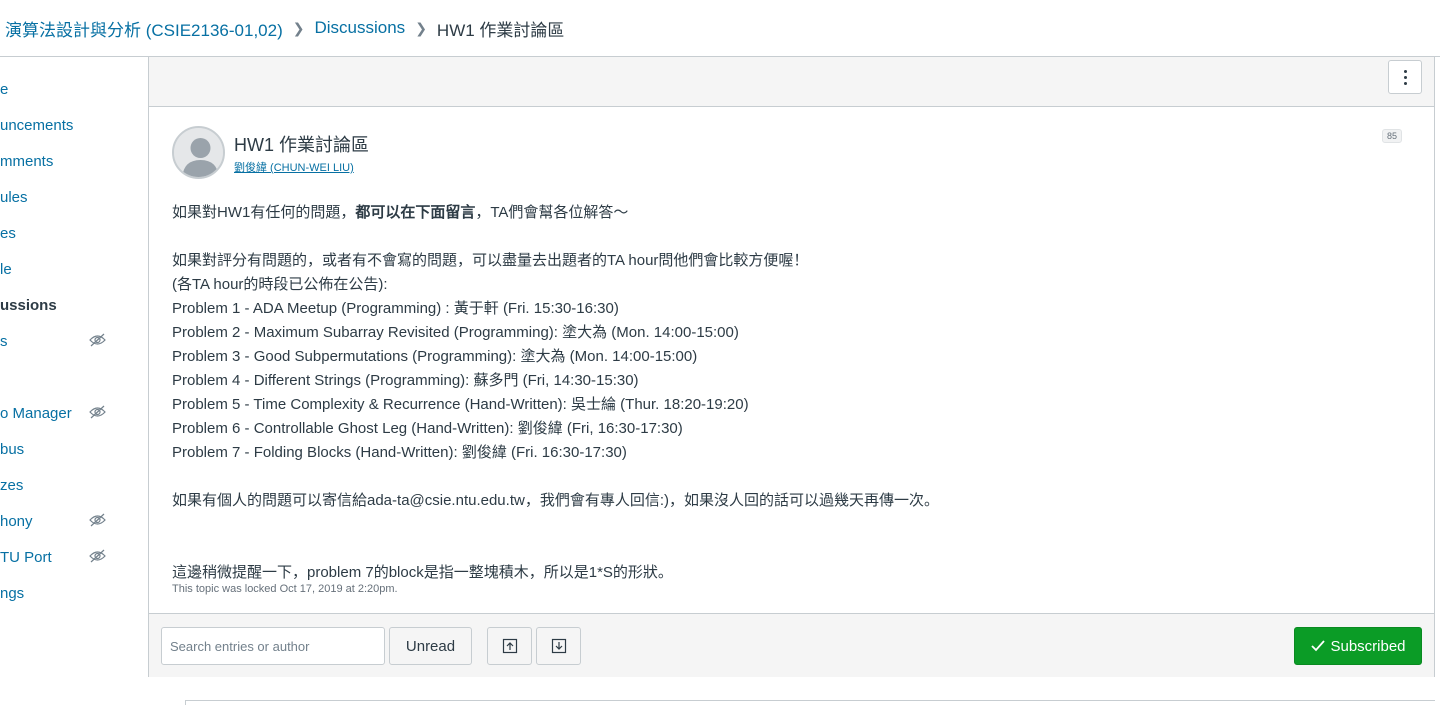  Describe the element at coordinates (16, 521) in the screenshot. I see `sidebar-item-label: hony` at that location.